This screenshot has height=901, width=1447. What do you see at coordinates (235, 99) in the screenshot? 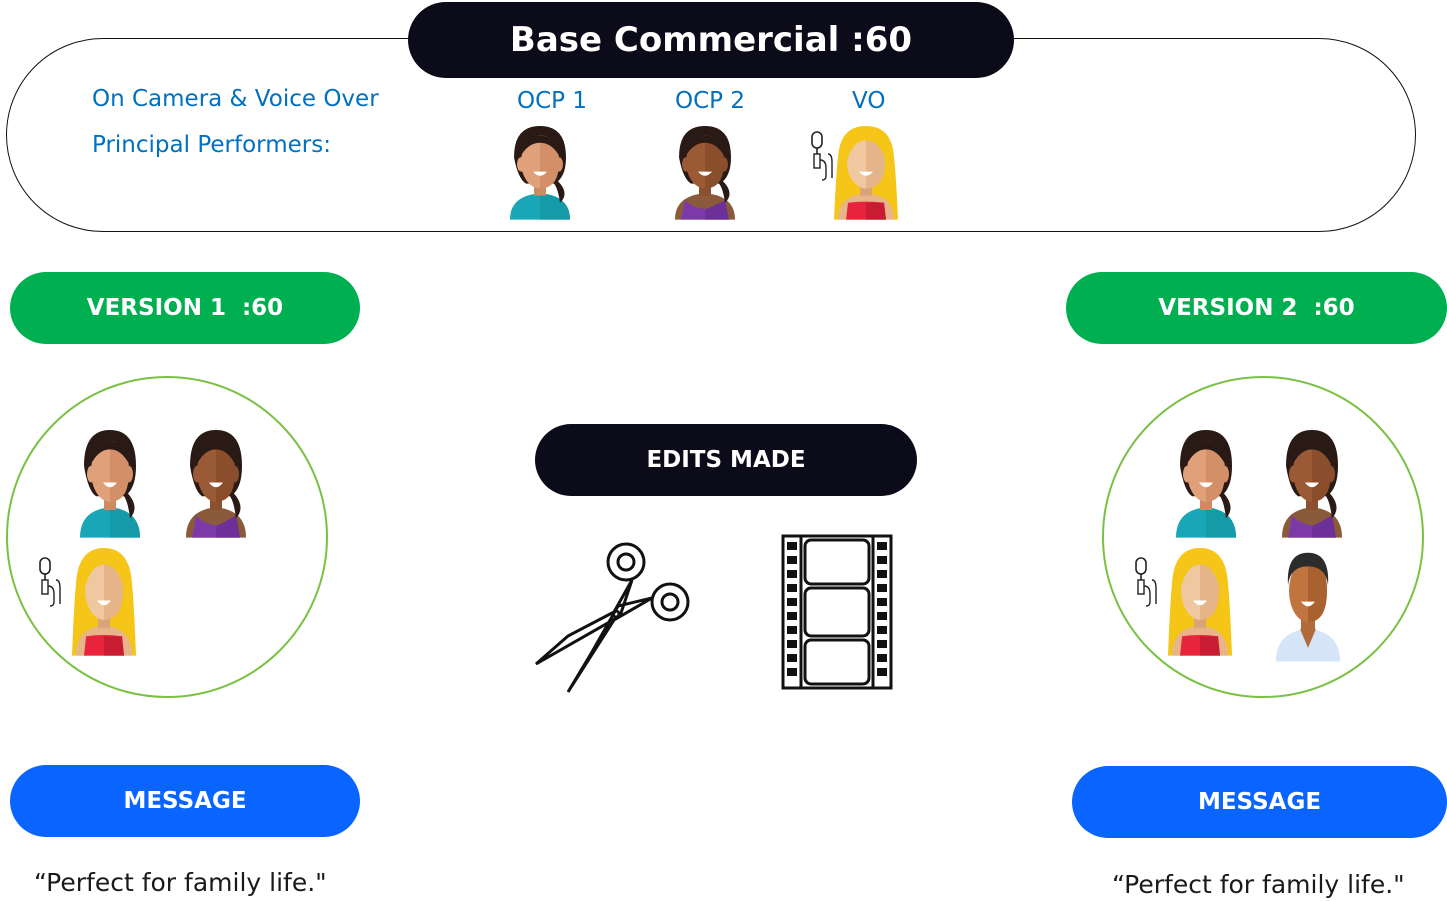
I see `performers-label-line1: On Camera & Voice Over` at bounding box center [235, 99].